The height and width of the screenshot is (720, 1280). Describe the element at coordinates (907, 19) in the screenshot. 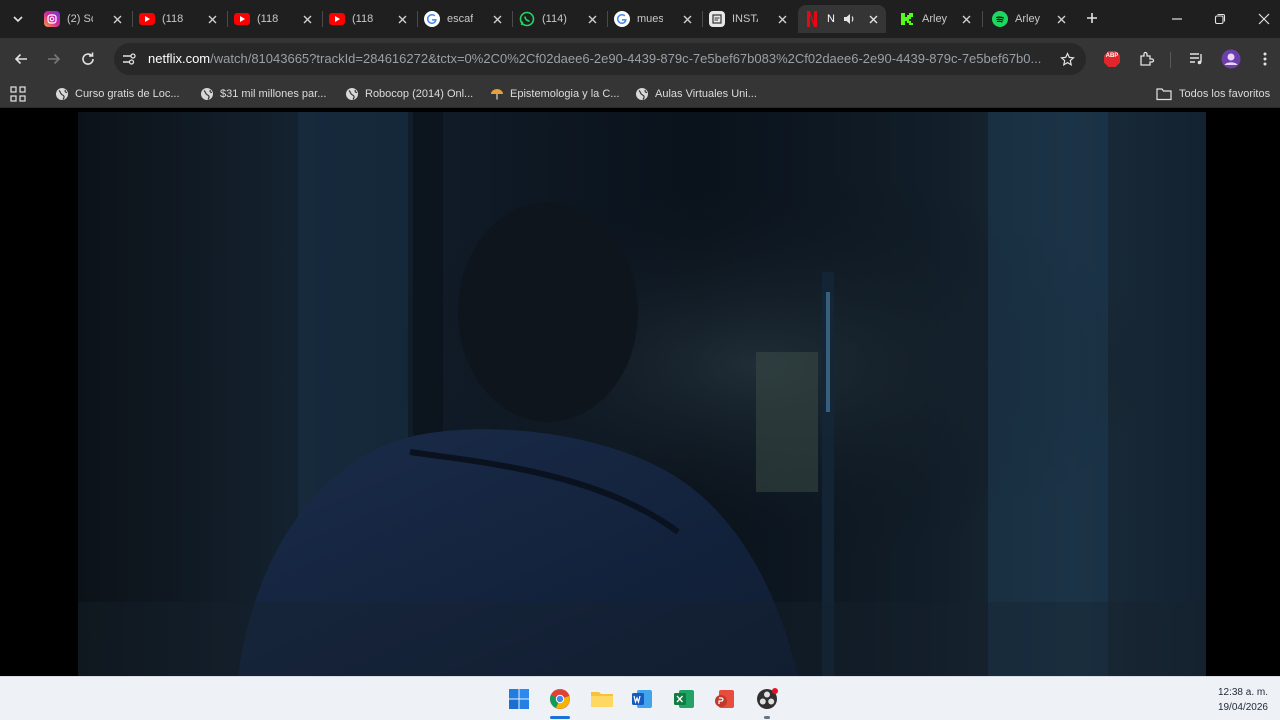

I see `kick-icon` at that location.